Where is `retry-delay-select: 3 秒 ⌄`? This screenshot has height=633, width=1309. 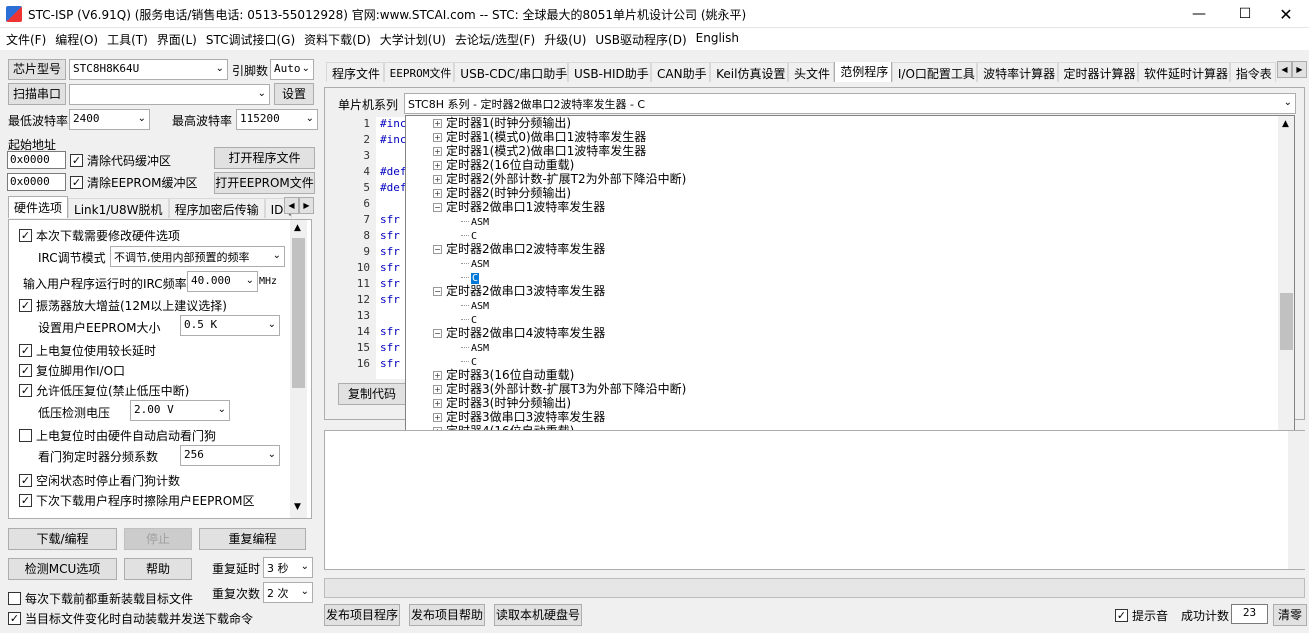 retry-delay-select: 3 秒 ⌄ is located at coordinates (288, 567).